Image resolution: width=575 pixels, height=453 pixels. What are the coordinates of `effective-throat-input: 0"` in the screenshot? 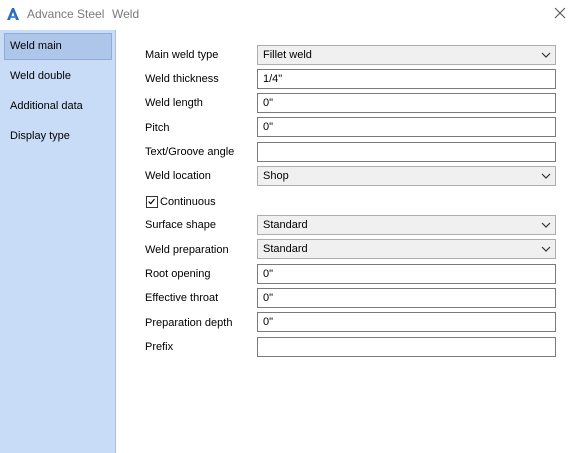 It's located at (406, 298).